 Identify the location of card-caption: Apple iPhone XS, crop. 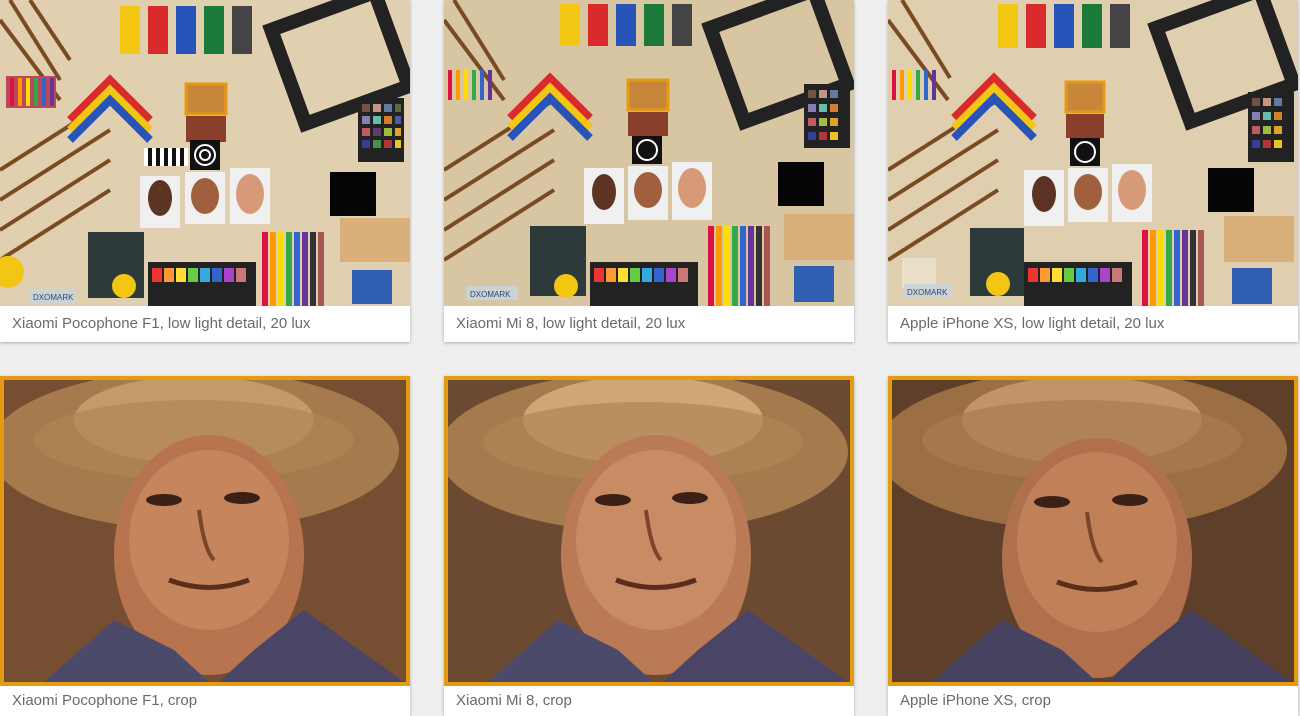
(975, 700).